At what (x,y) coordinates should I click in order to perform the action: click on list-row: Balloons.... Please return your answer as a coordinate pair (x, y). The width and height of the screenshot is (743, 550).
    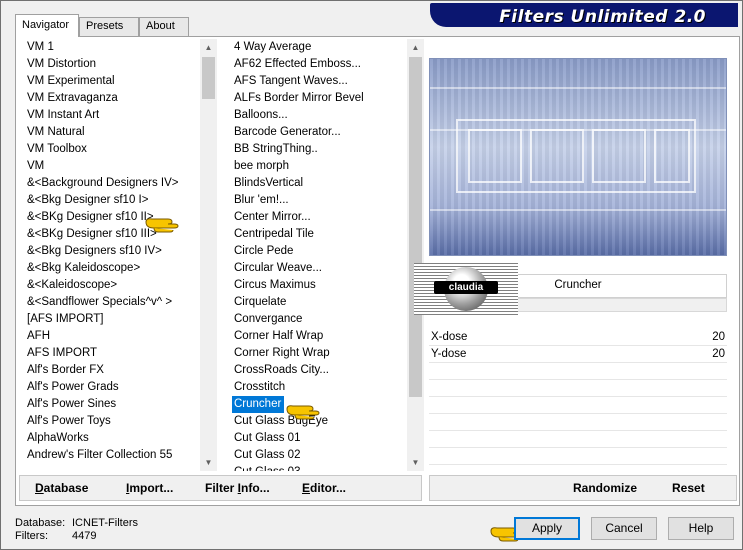
    Looking at the image, I should click on (318, 115).